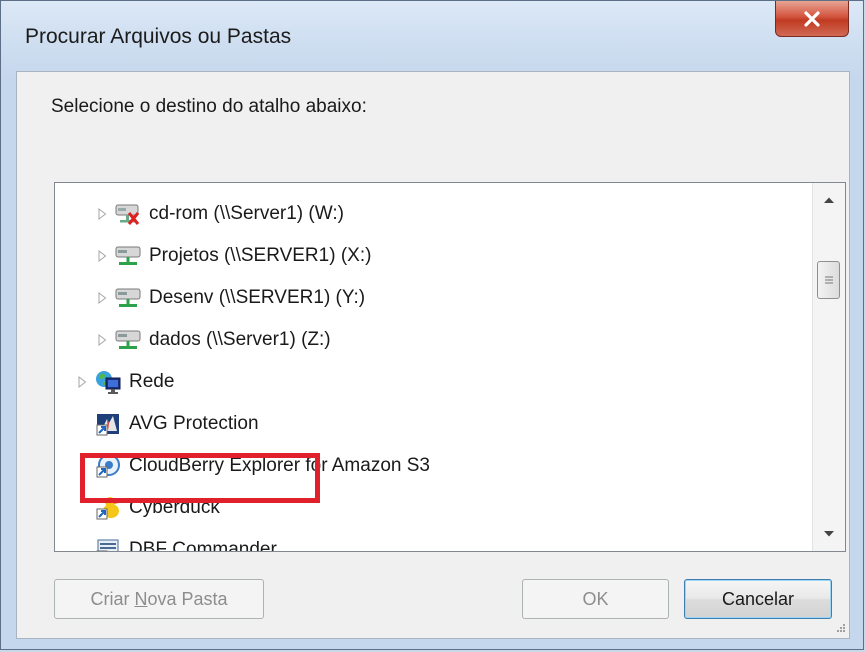 The width and height of the screenshot is (866, 652). I want to click on tree-item-projetos: Projetos (\\SERVER1) (X:), so click(233, 256).